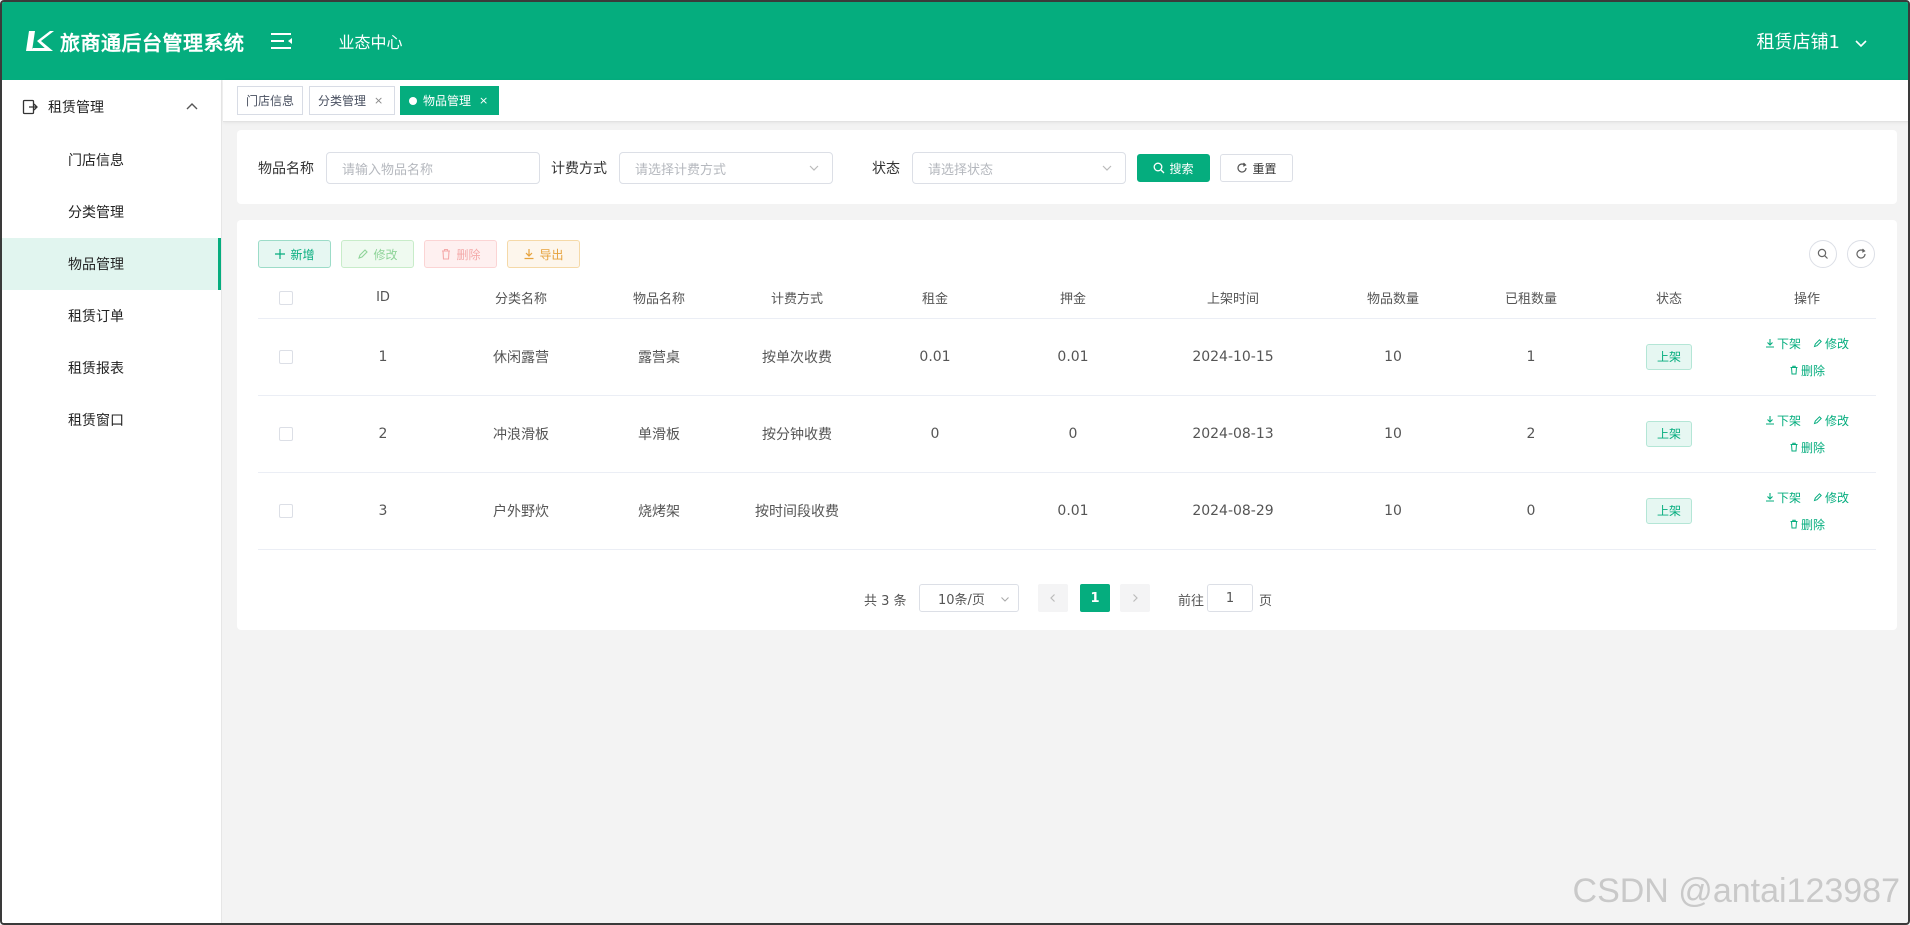 The height and width of the screenshot is (925, 1910). I want to click on edit-button-label: 修改, so click(385, 254).